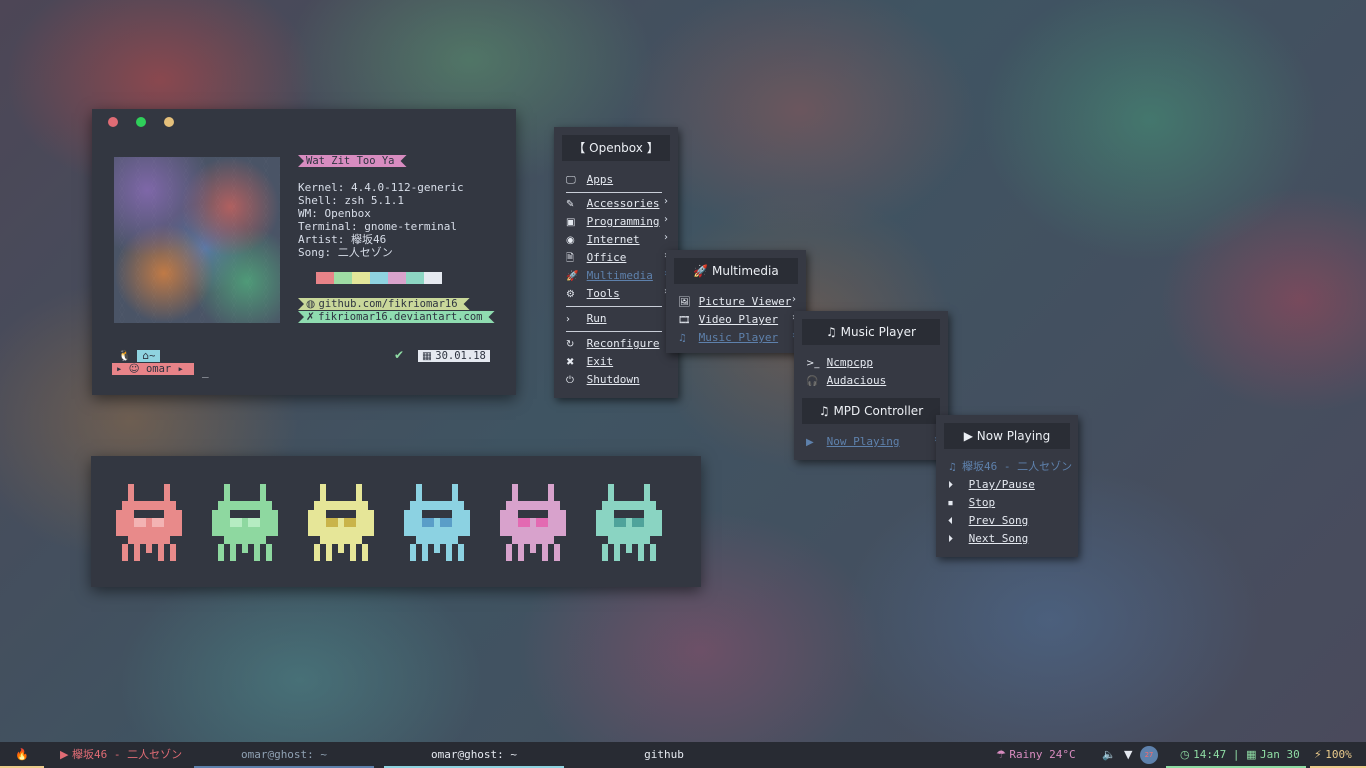 The width and height of the screenshot is (1366, 768). What do you see at coordinates (612, 344) in the screenshot?
I see `menu-item-reconfigure: ↻ Reconfigure` at bounding box center [612, 344].